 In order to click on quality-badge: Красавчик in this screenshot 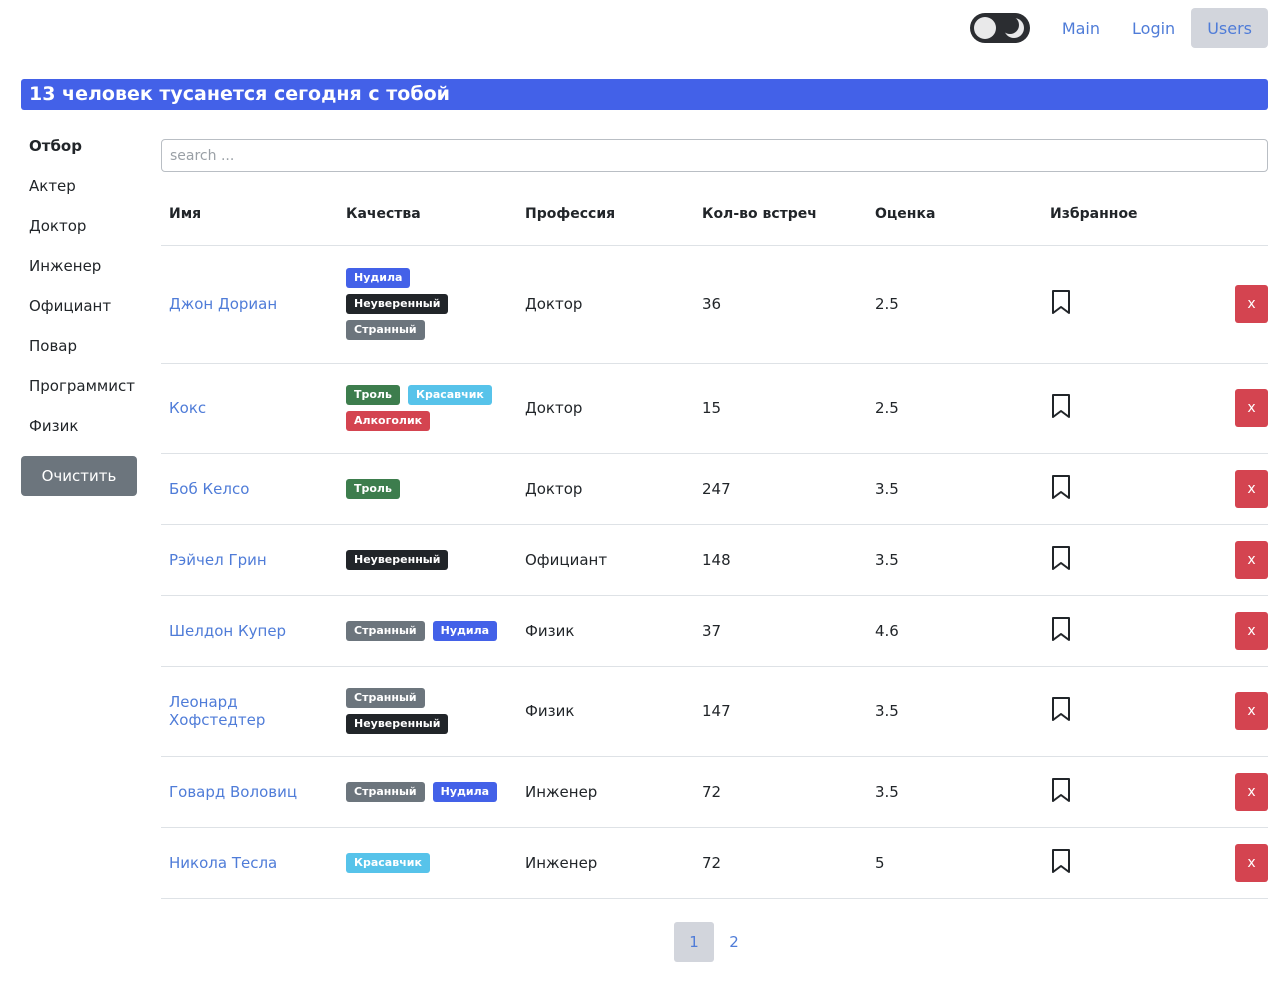, I will do `click(388, 862)`.